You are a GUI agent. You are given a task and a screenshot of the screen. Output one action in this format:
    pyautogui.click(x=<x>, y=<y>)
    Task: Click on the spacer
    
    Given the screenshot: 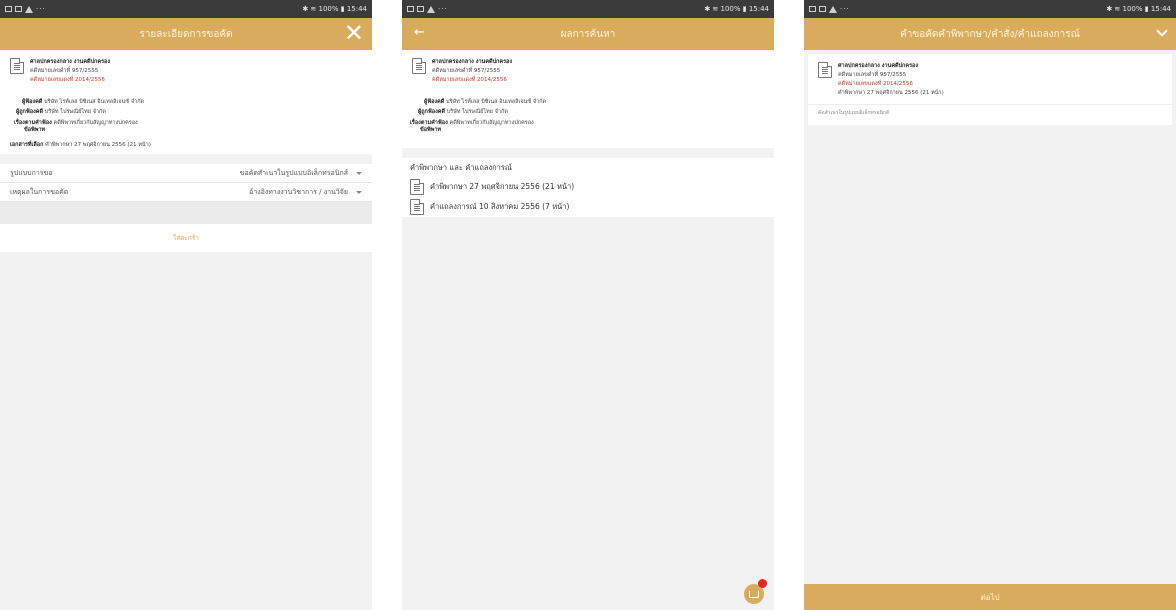 What is the action you would take?
    pyautogui.click(x=186, y=213)
    